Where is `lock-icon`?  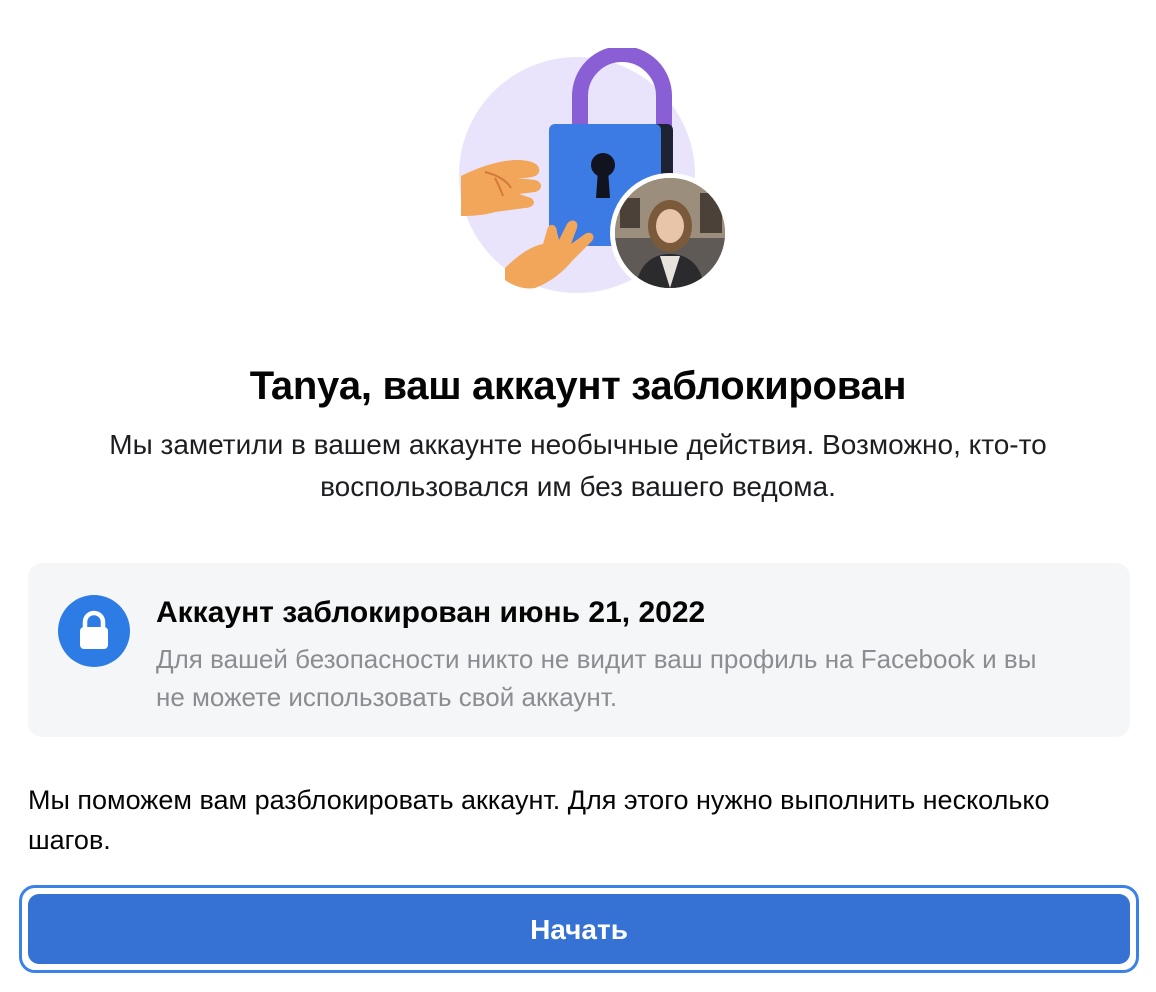 lock-icon is located at coordinates (94, 631).